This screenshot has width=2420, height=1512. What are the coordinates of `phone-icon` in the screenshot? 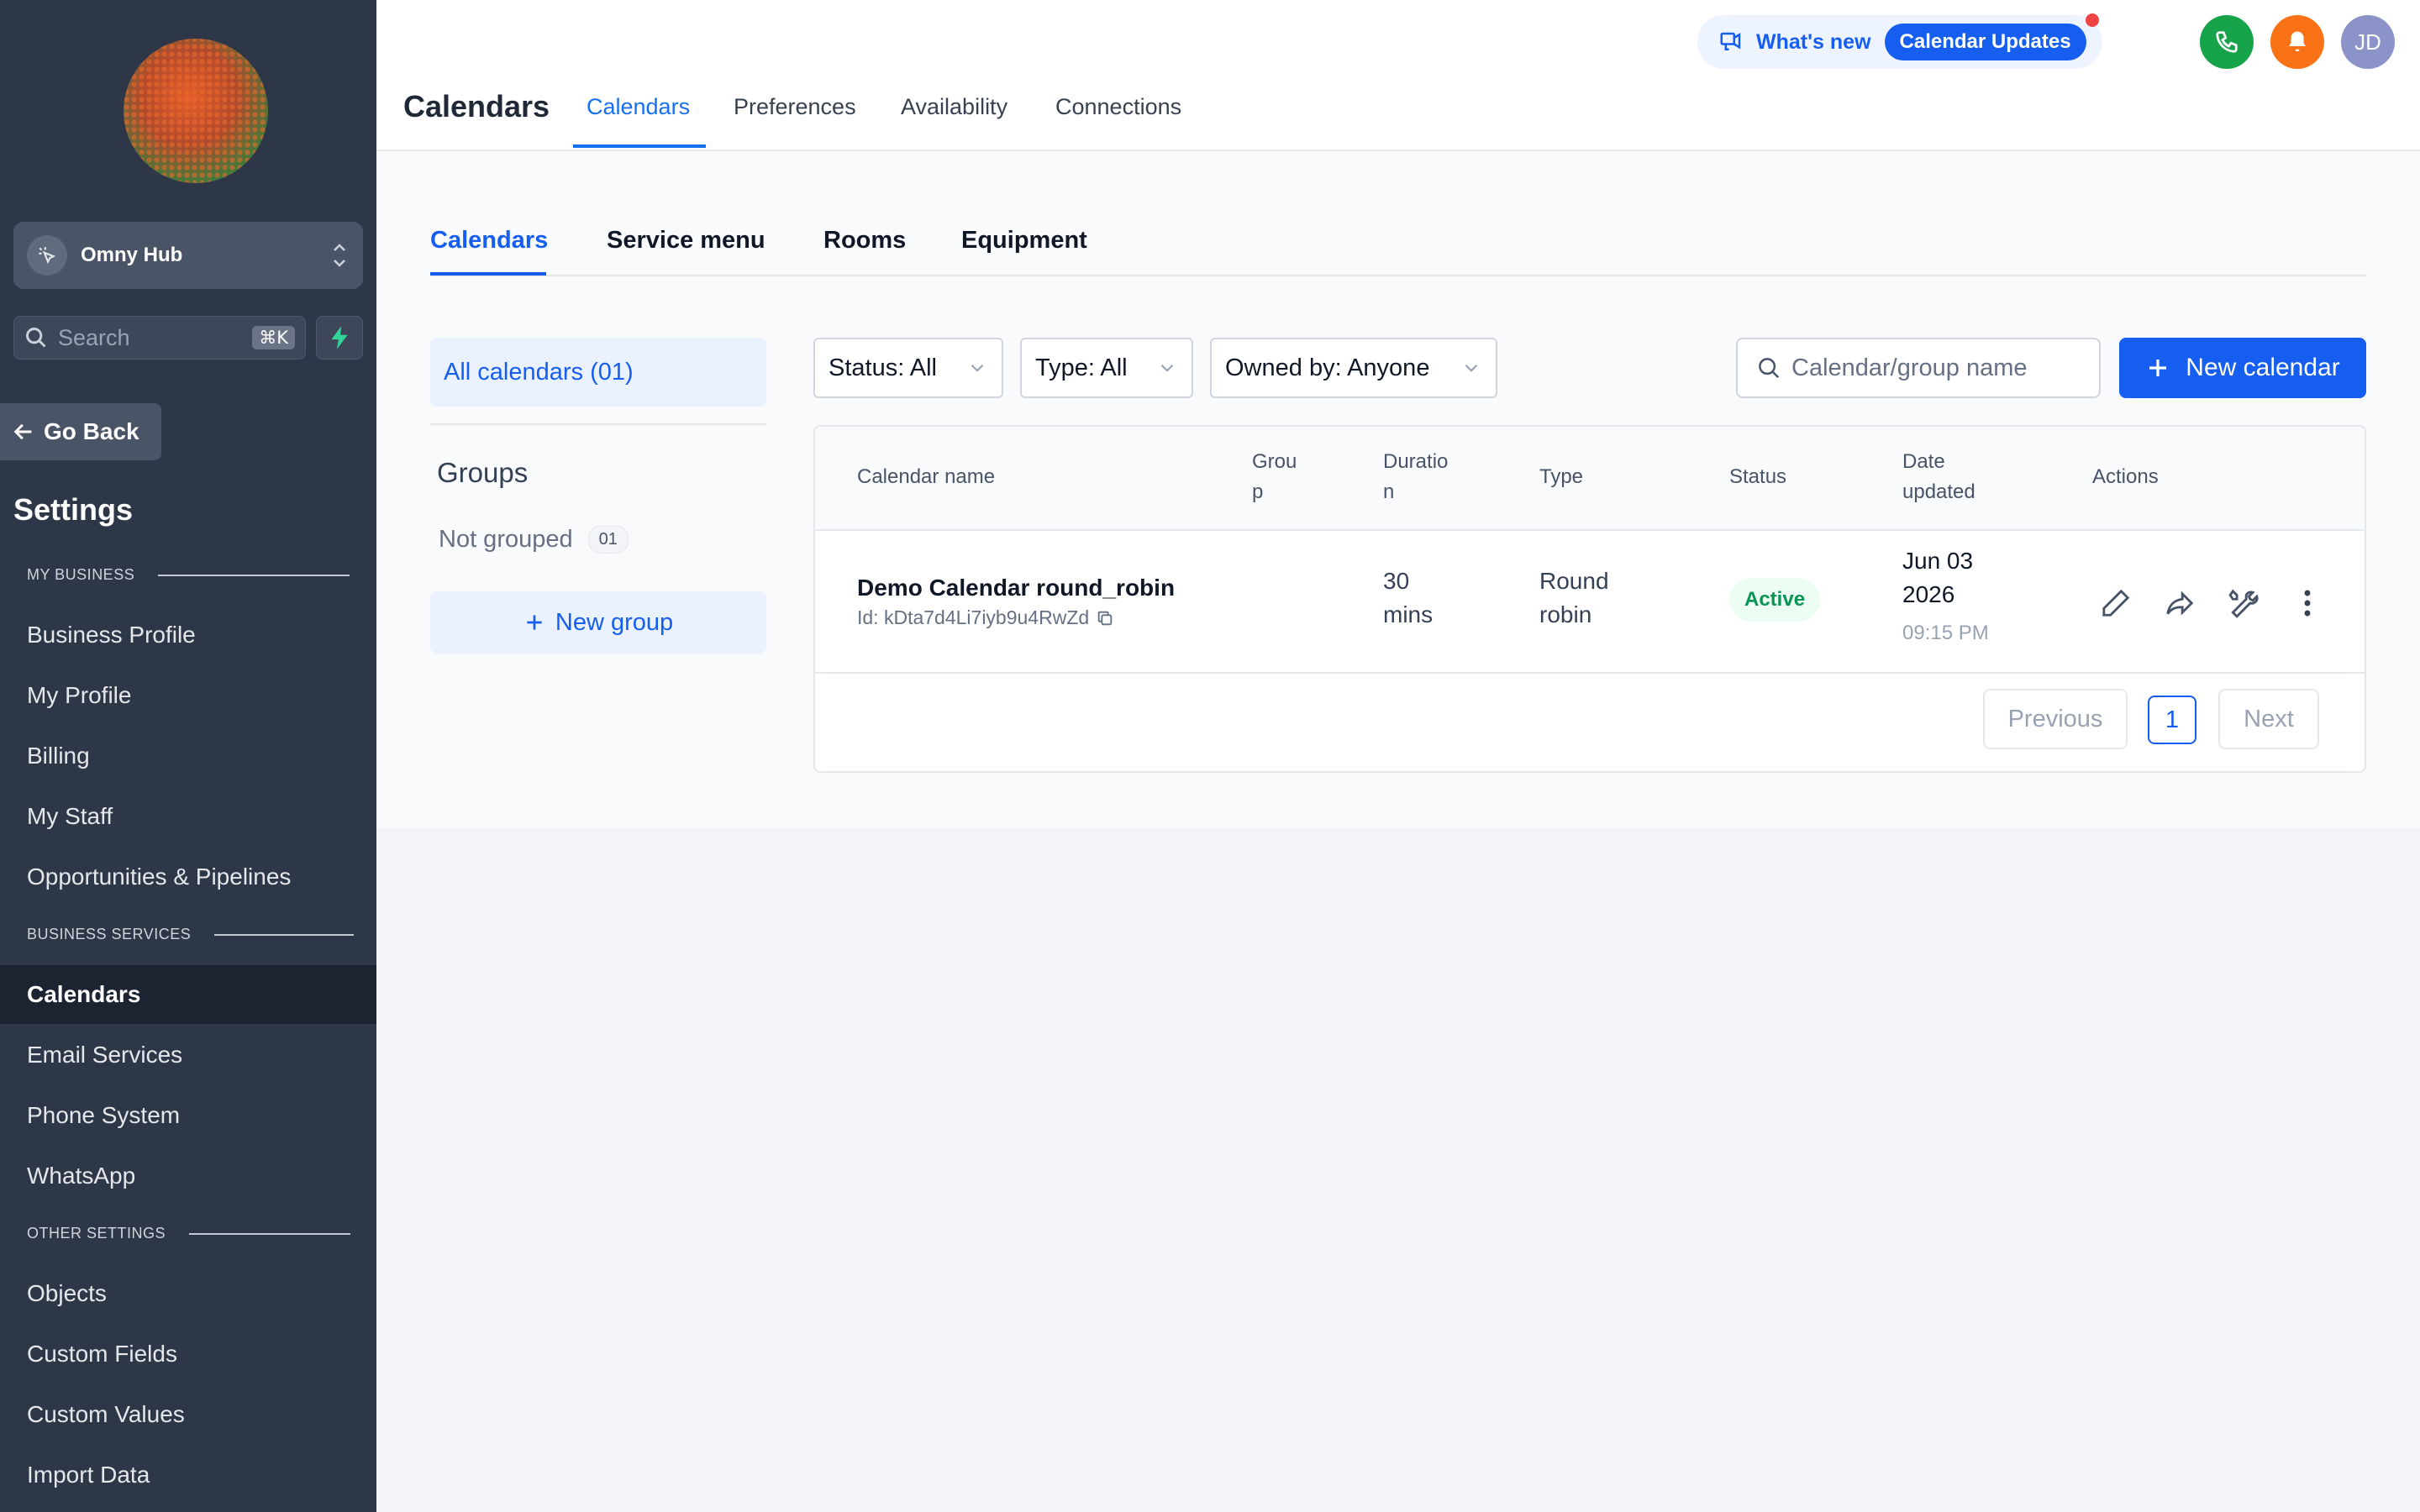 It's located at (2227, 42).